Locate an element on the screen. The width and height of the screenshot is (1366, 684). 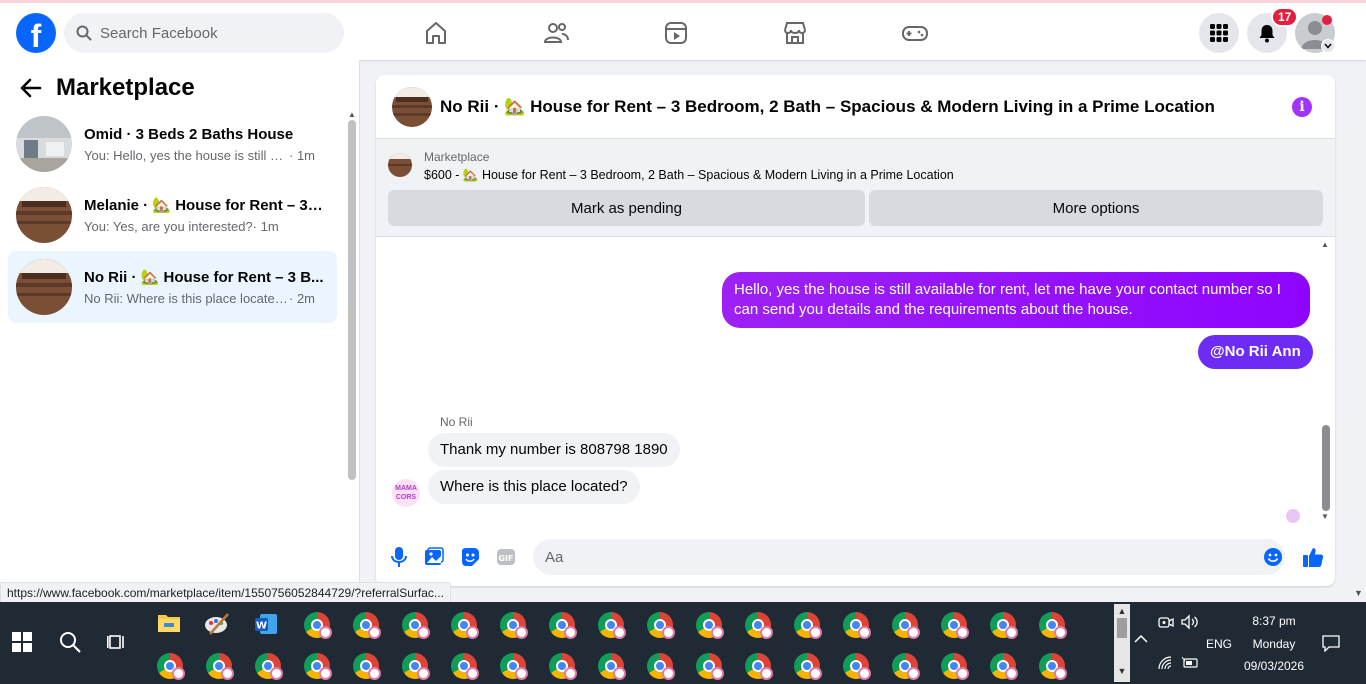
svg-text: W is located at coordinates (261, 626).